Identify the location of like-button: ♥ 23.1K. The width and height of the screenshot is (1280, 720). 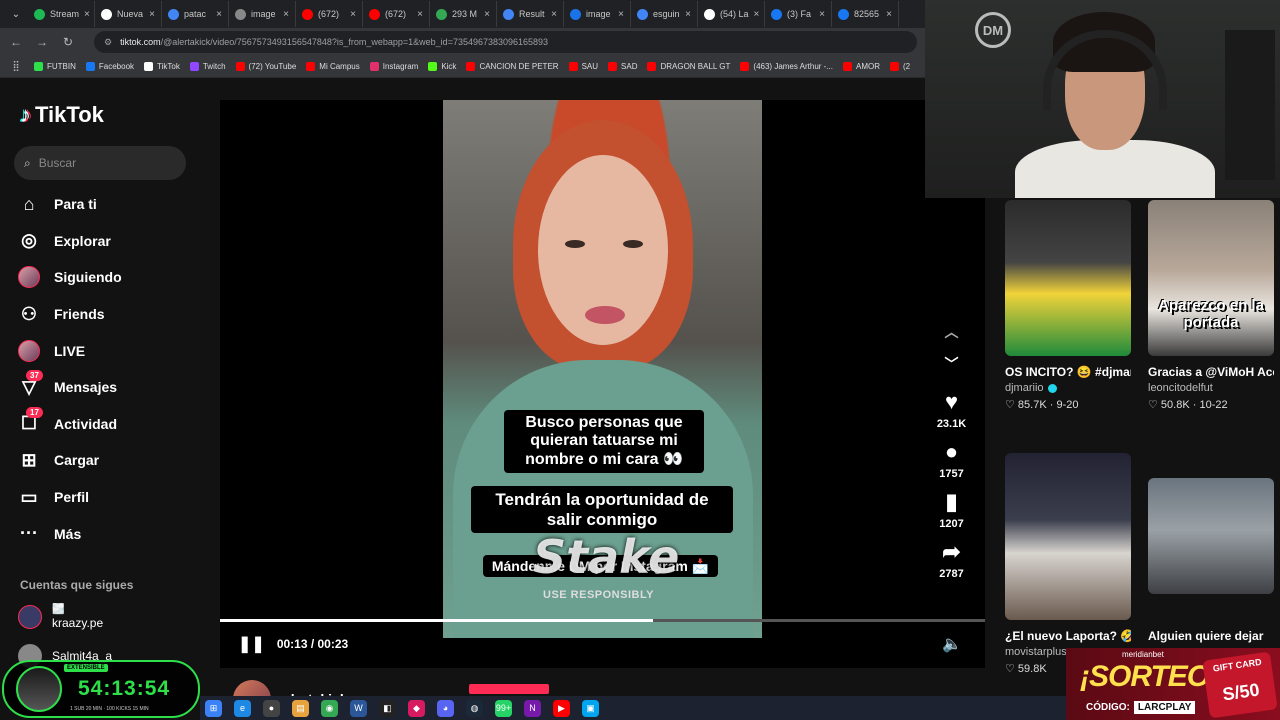
(951, 409).